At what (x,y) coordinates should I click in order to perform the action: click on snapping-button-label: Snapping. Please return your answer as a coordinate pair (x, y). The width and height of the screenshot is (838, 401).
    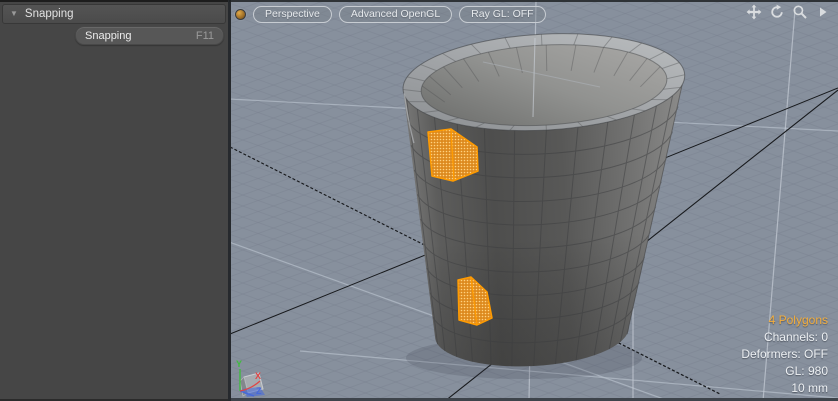
    Looking at the image, I should click on (108, 35).